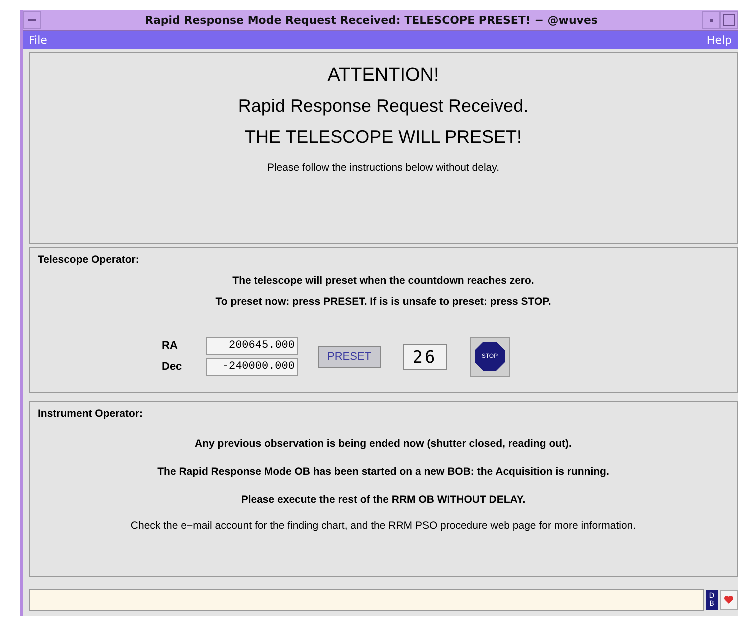  Describe the element at coordinates (383, 302) in the screenshot. I see `instruction-text: To preset now: press PRESET. If is is unsafe to preset: press STOP.` at that location.